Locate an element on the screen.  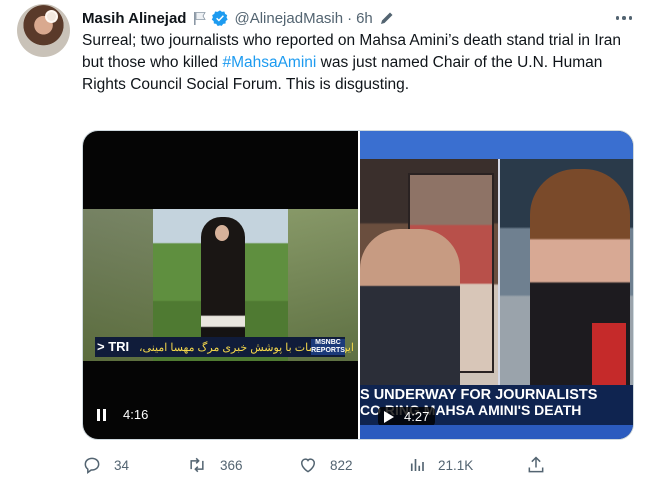
author-name: Masih Alinejad is located at coordinates (134, 18).